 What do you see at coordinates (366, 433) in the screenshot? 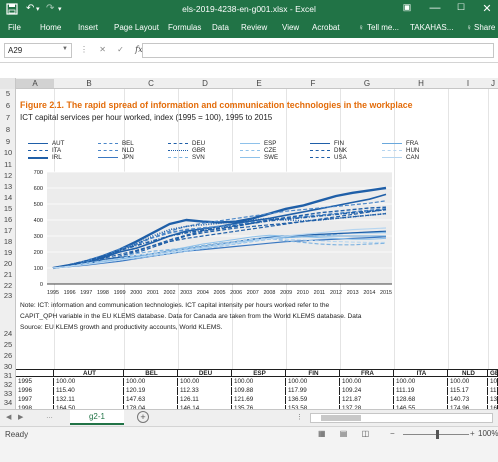
I see `page-break-view-icon: ◫` at bounding box center [366, 433].